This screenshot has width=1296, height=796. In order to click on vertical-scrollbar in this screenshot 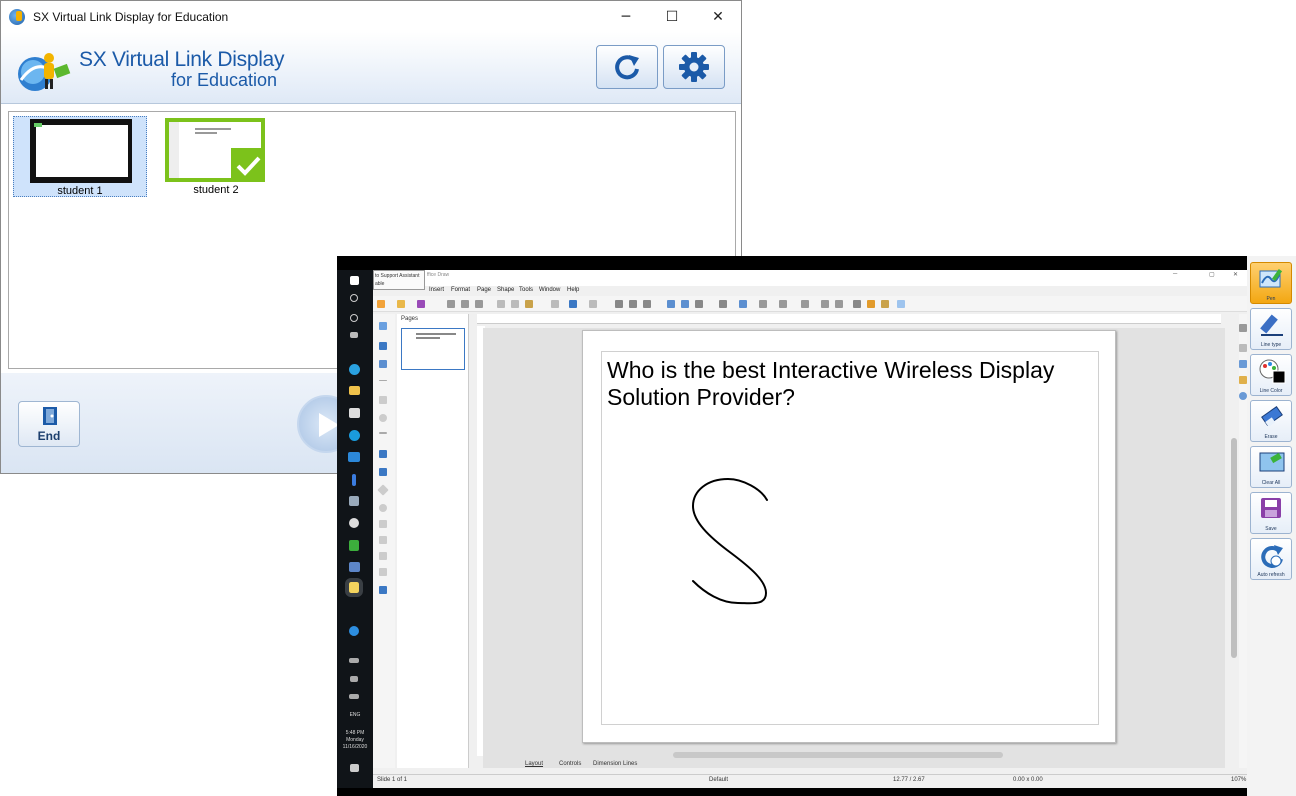, I will do `click(1234, 543)`.